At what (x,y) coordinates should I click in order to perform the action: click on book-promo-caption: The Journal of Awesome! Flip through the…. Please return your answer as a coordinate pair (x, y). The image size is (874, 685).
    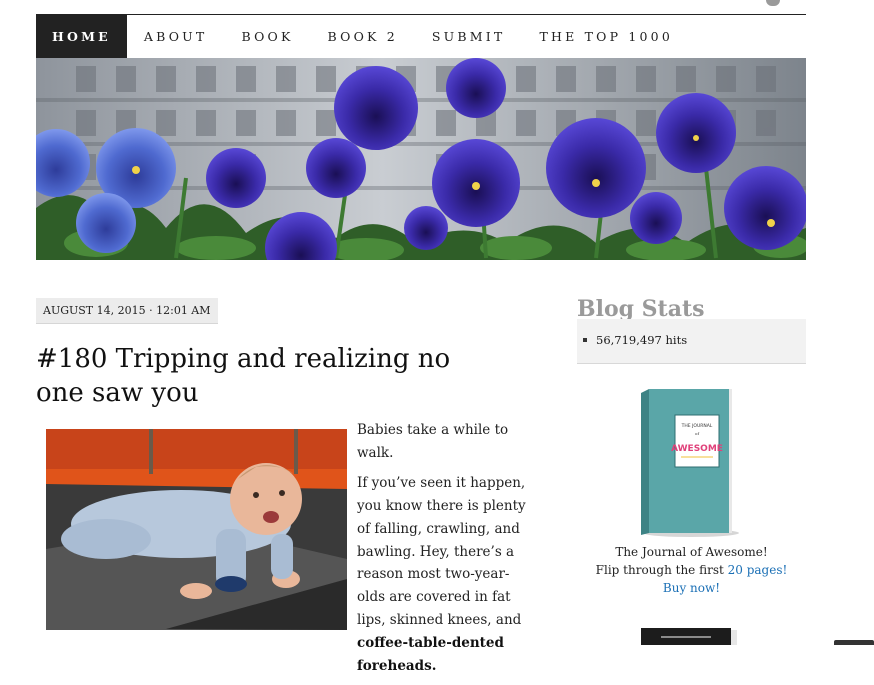
    Looking at the image, I should click on (691, 570).